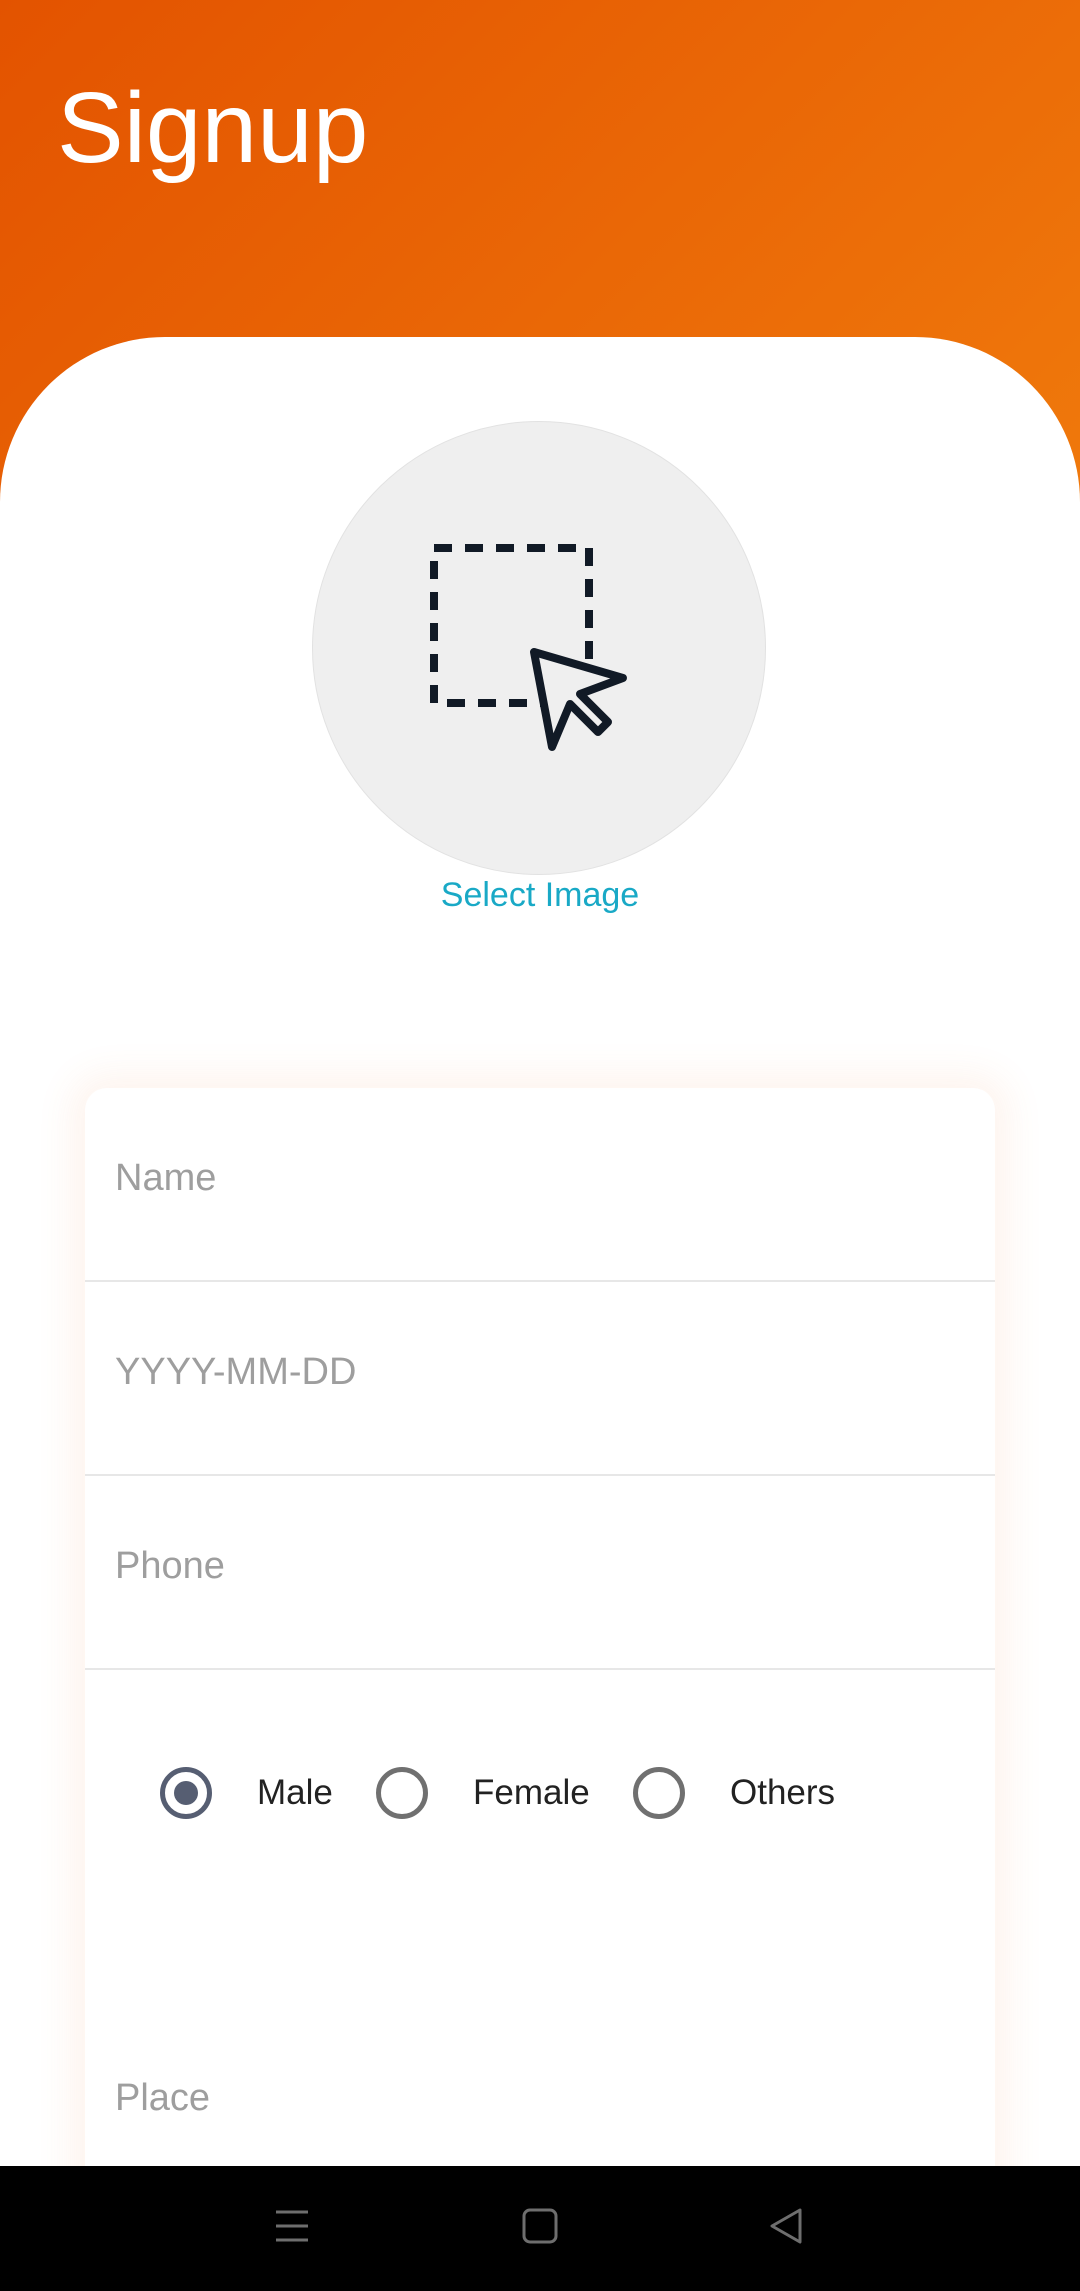 The image size is (1080, 2291). Describe the element at coordinates (540, 2098) in the screenshot. I see `place-input` at that location.